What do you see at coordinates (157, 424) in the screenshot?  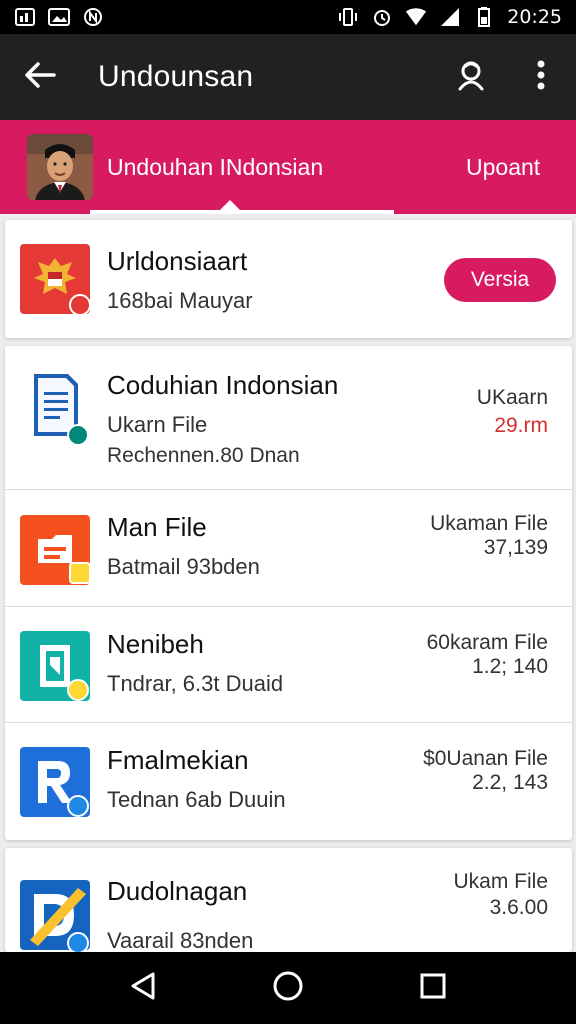 I see `file-subtitle: Ukarn File` at bounding box center [157, 424].